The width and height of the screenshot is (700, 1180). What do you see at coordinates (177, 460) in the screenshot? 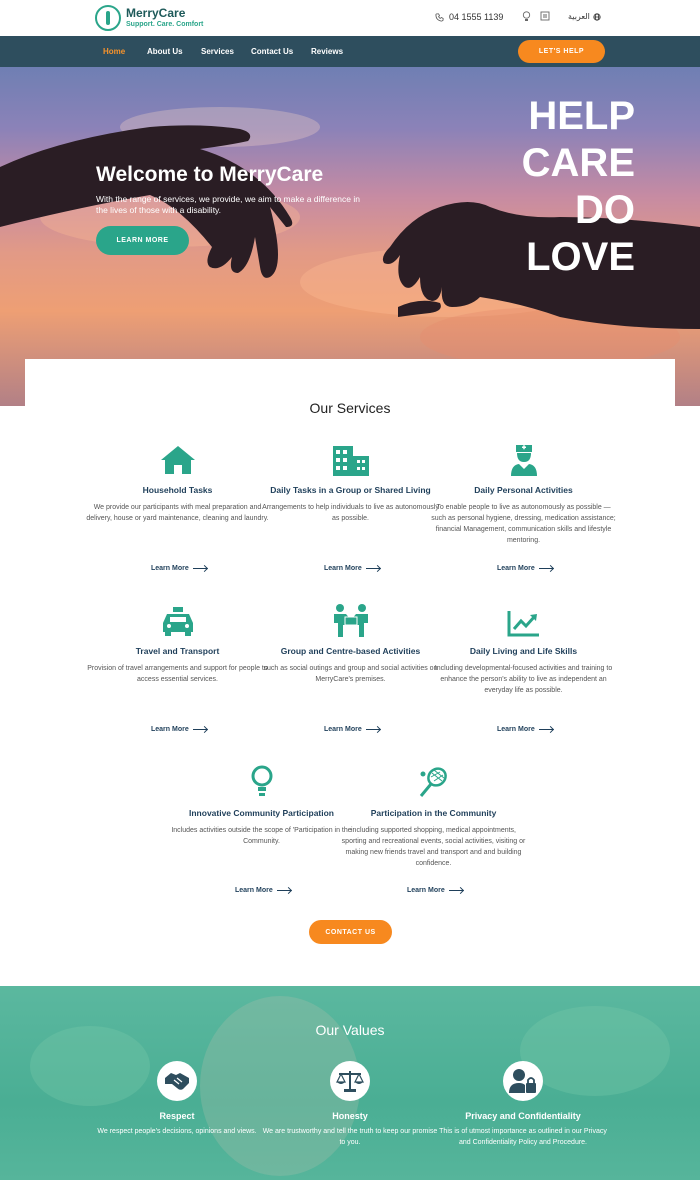
I see `house-icon` at bounding box center [177, 460].